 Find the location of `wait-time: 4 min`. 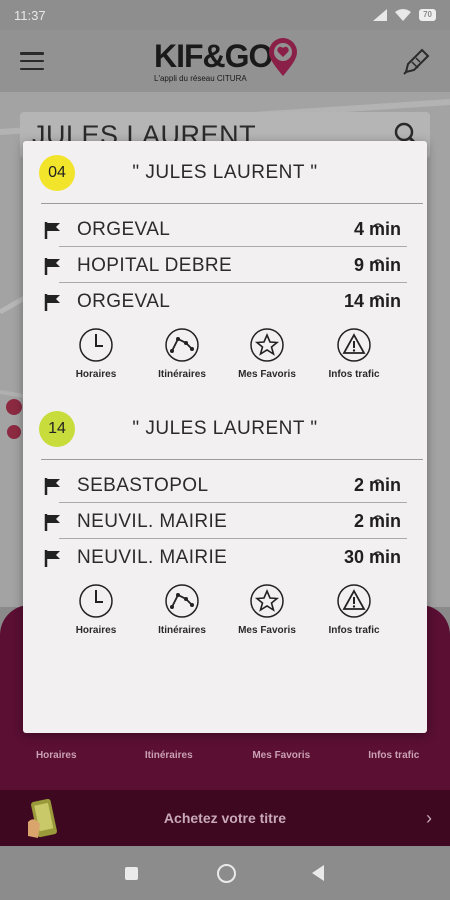

wait-time: 4 min is located at coordinates (377, 229).